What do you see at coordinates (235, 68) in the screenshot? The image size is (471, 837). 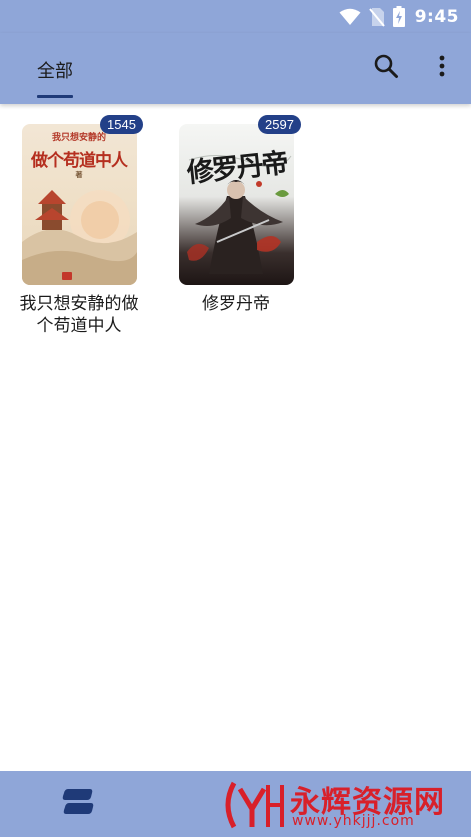 I see `top-toolbar: 全部` at bounding box center [235, 68].